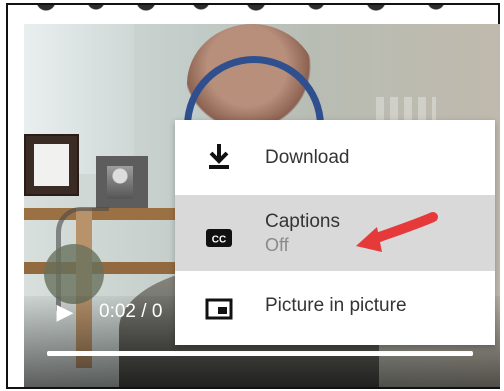 Image resolution: width=504 pixels, height=391 pixels. What do you see at coordinates (253, 14) in the screenshot?
I see `cropped-heading-strip` at bounding box center [253, 14].